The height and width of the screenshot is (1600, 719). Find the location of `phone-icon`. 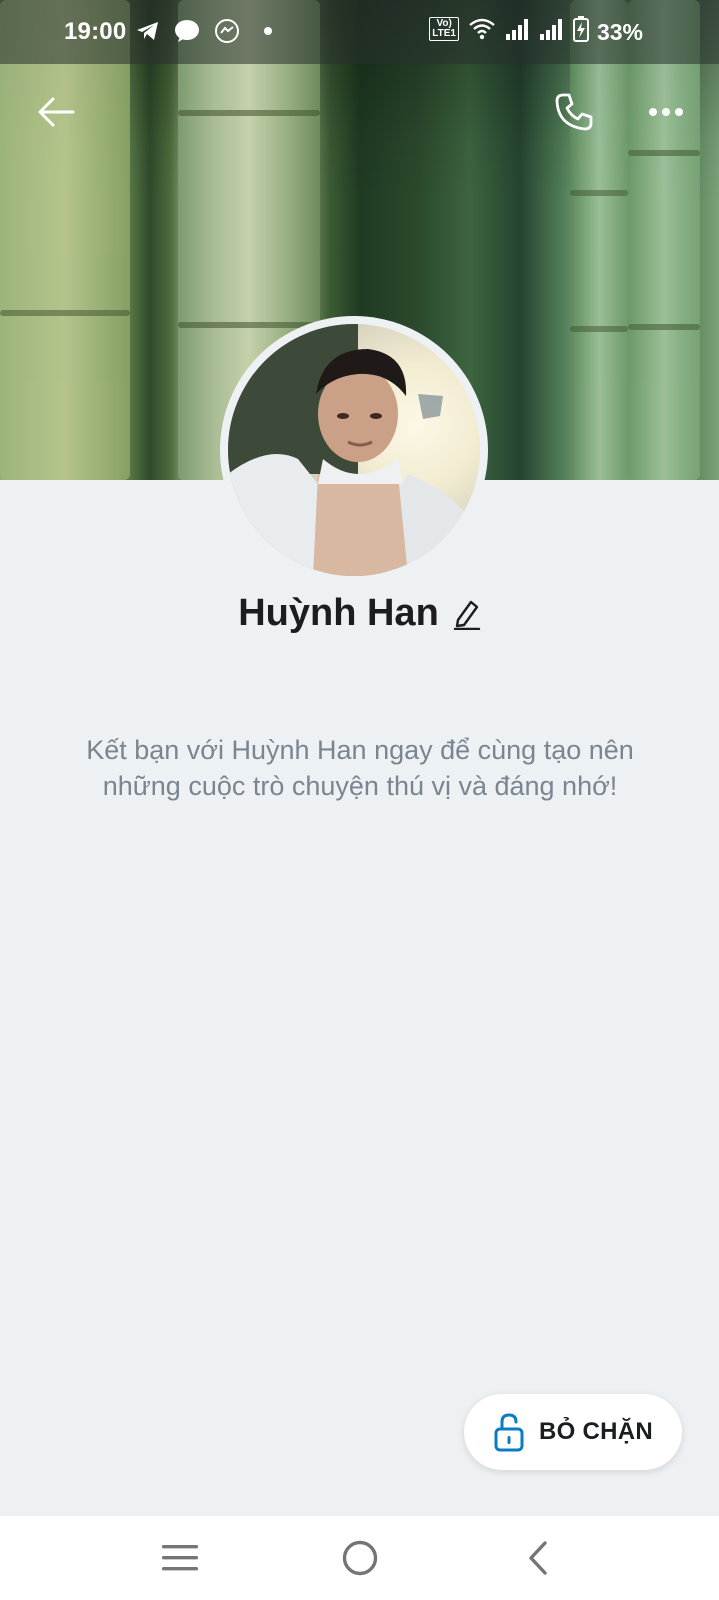

phone-icon is located at coordinates (574, 112).